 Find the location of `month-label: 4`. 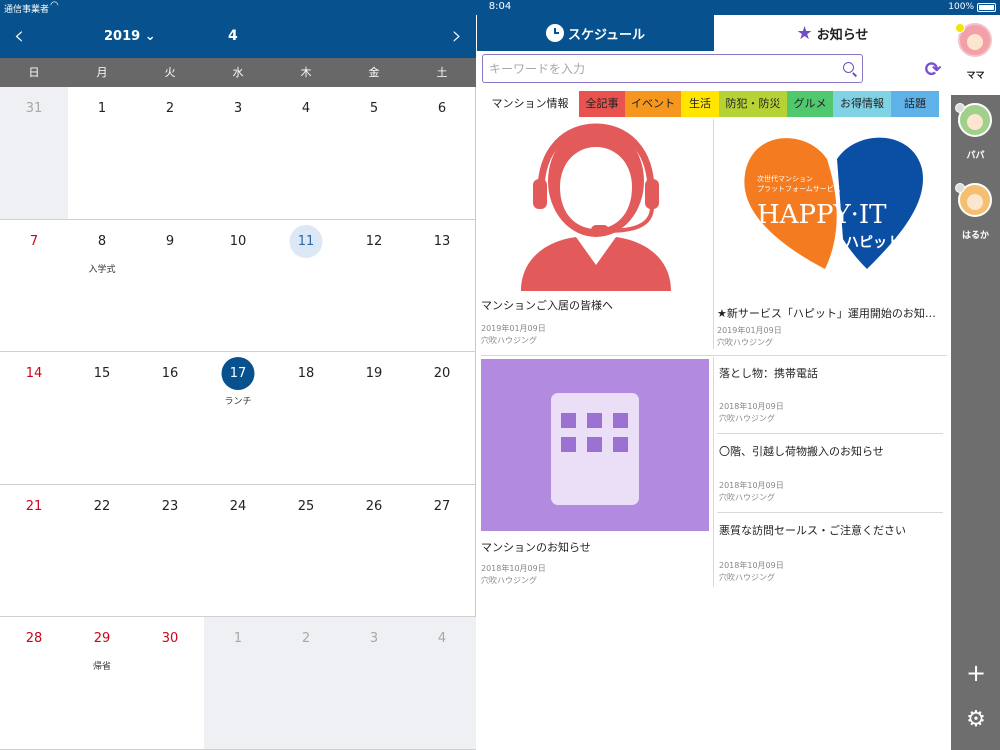

month-label: 4 is located at coordinates (233, 36).